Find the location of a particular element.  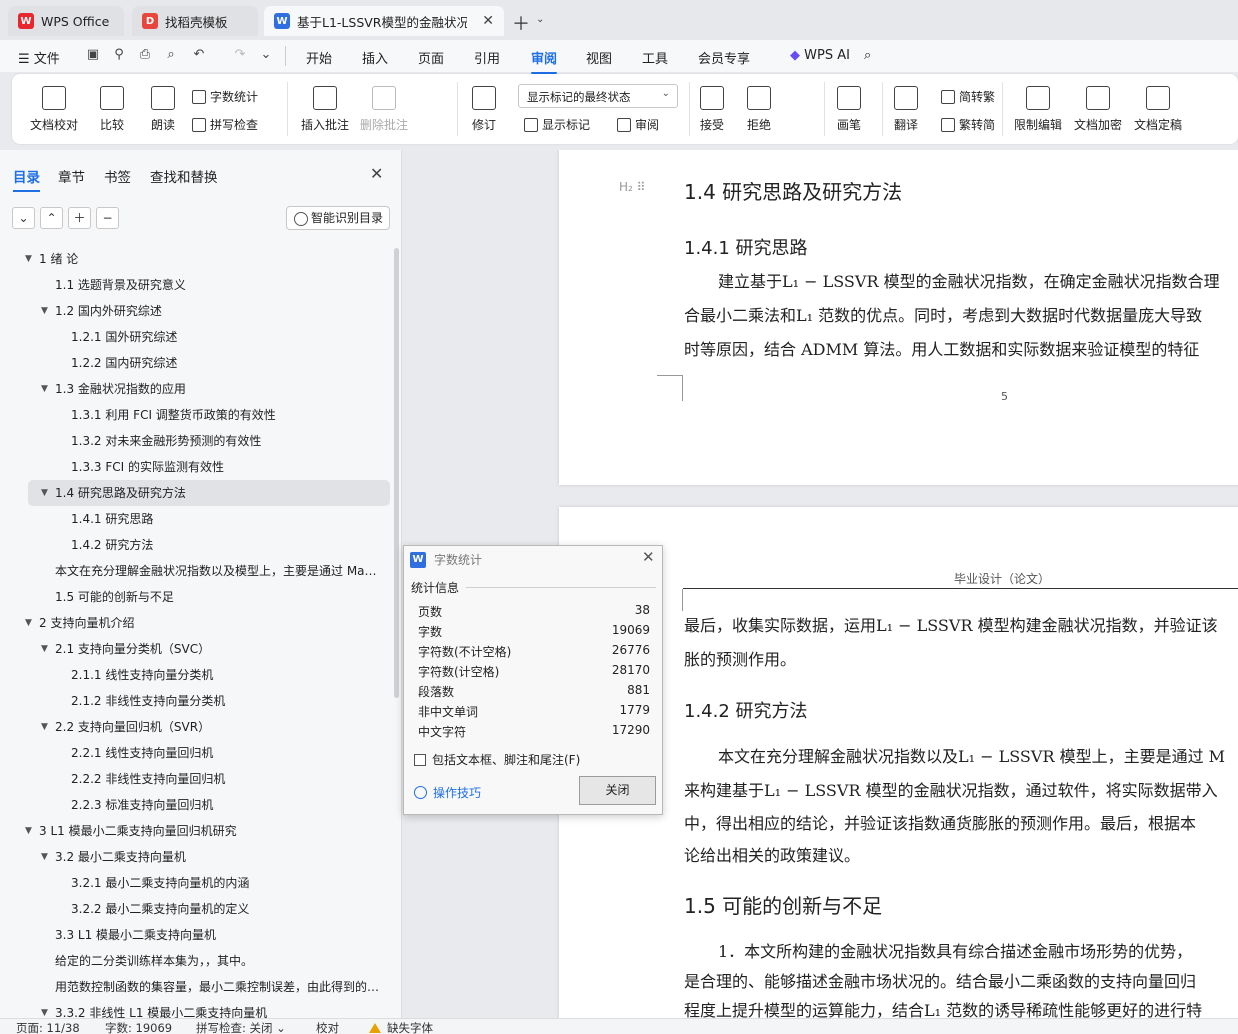

paragraph-line: 合最小二乘法和L₁ 范数的优点。同时，考虑到大数据时代数据量庞大导致 is located at coordinates (943, 314).